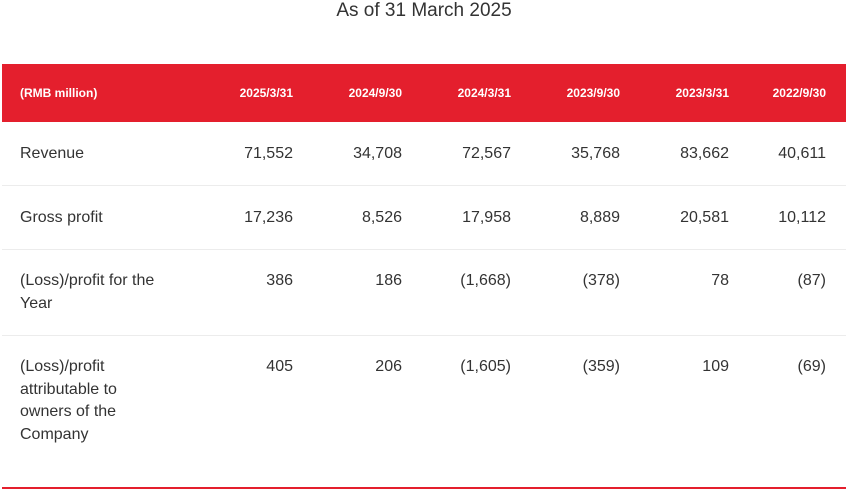 The width and height of the screenshot is (848, 491). I want to click on table-cell: 206, so click(388, 366).